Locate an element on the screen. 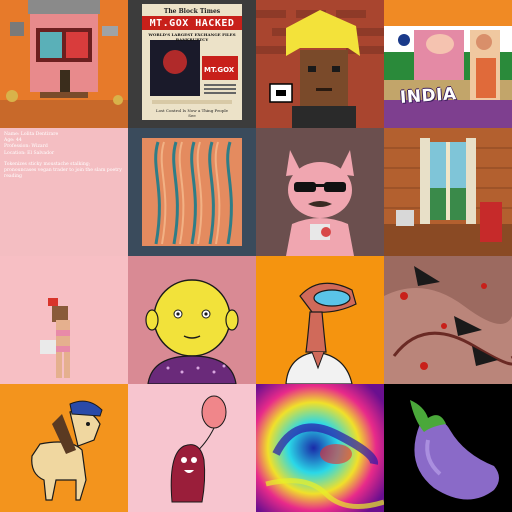 The width and height of the screenshot is (512, 512). nft-tile-pink-house is located at coordinates (64, 64).